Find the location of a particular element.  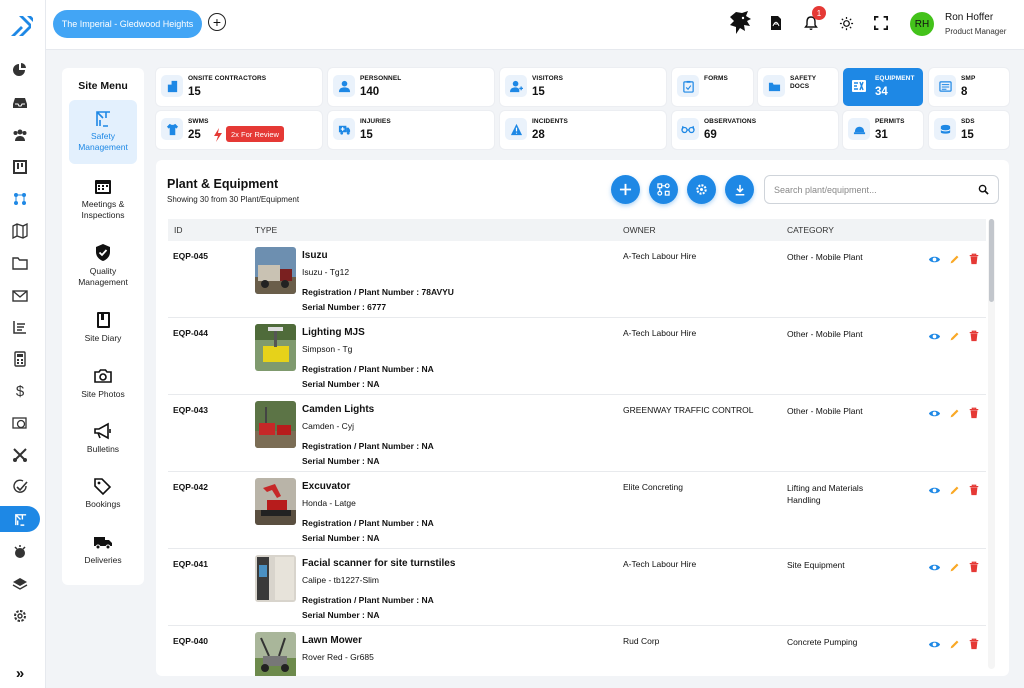

layers-icon is located at coordinates (20, 584).